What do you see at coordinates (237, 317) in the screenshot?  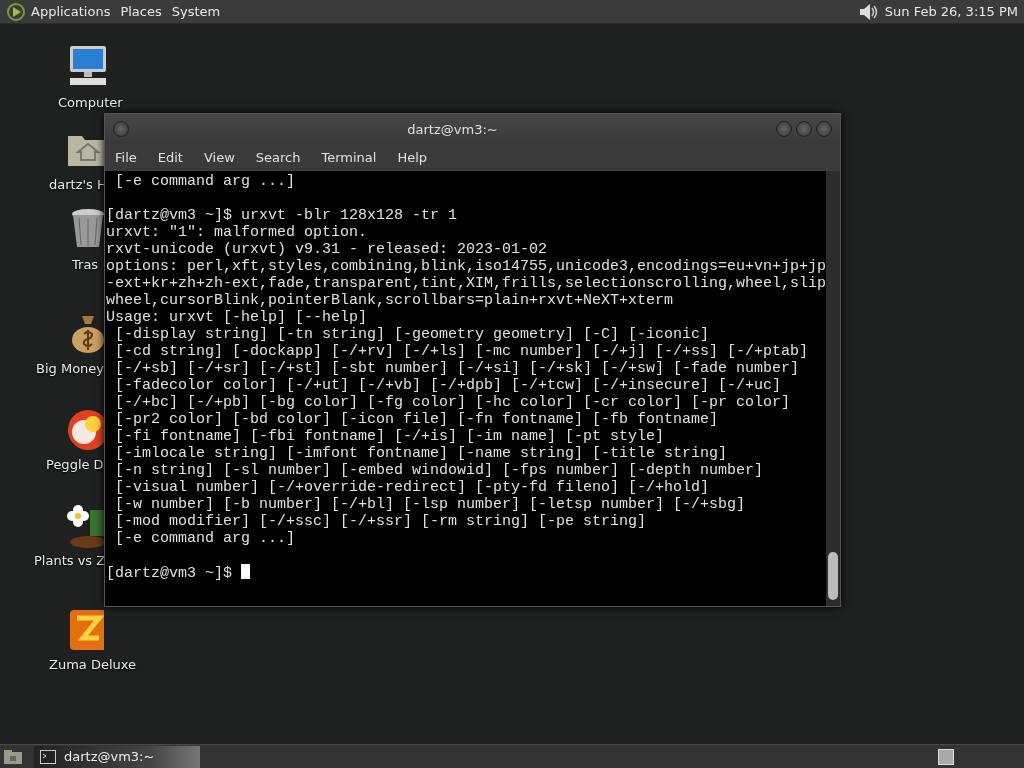 I see `terminal-line: Usage: urxvt [-help] [--help]` at bounding box center [237, 317].